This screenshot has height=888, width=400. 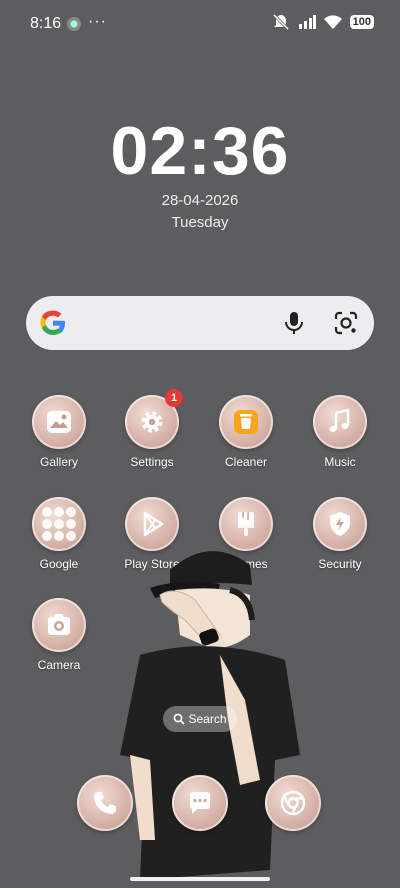 I want to click on folder-icon, so click(x=59, y=524).